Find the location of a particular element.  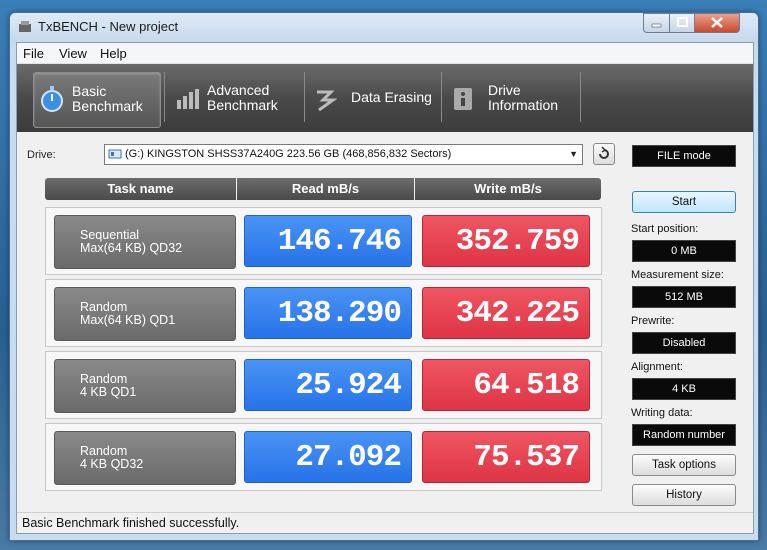

table-row: Random 4 KB QD32 27.092 75.537 is located at coordinates (323, 457).